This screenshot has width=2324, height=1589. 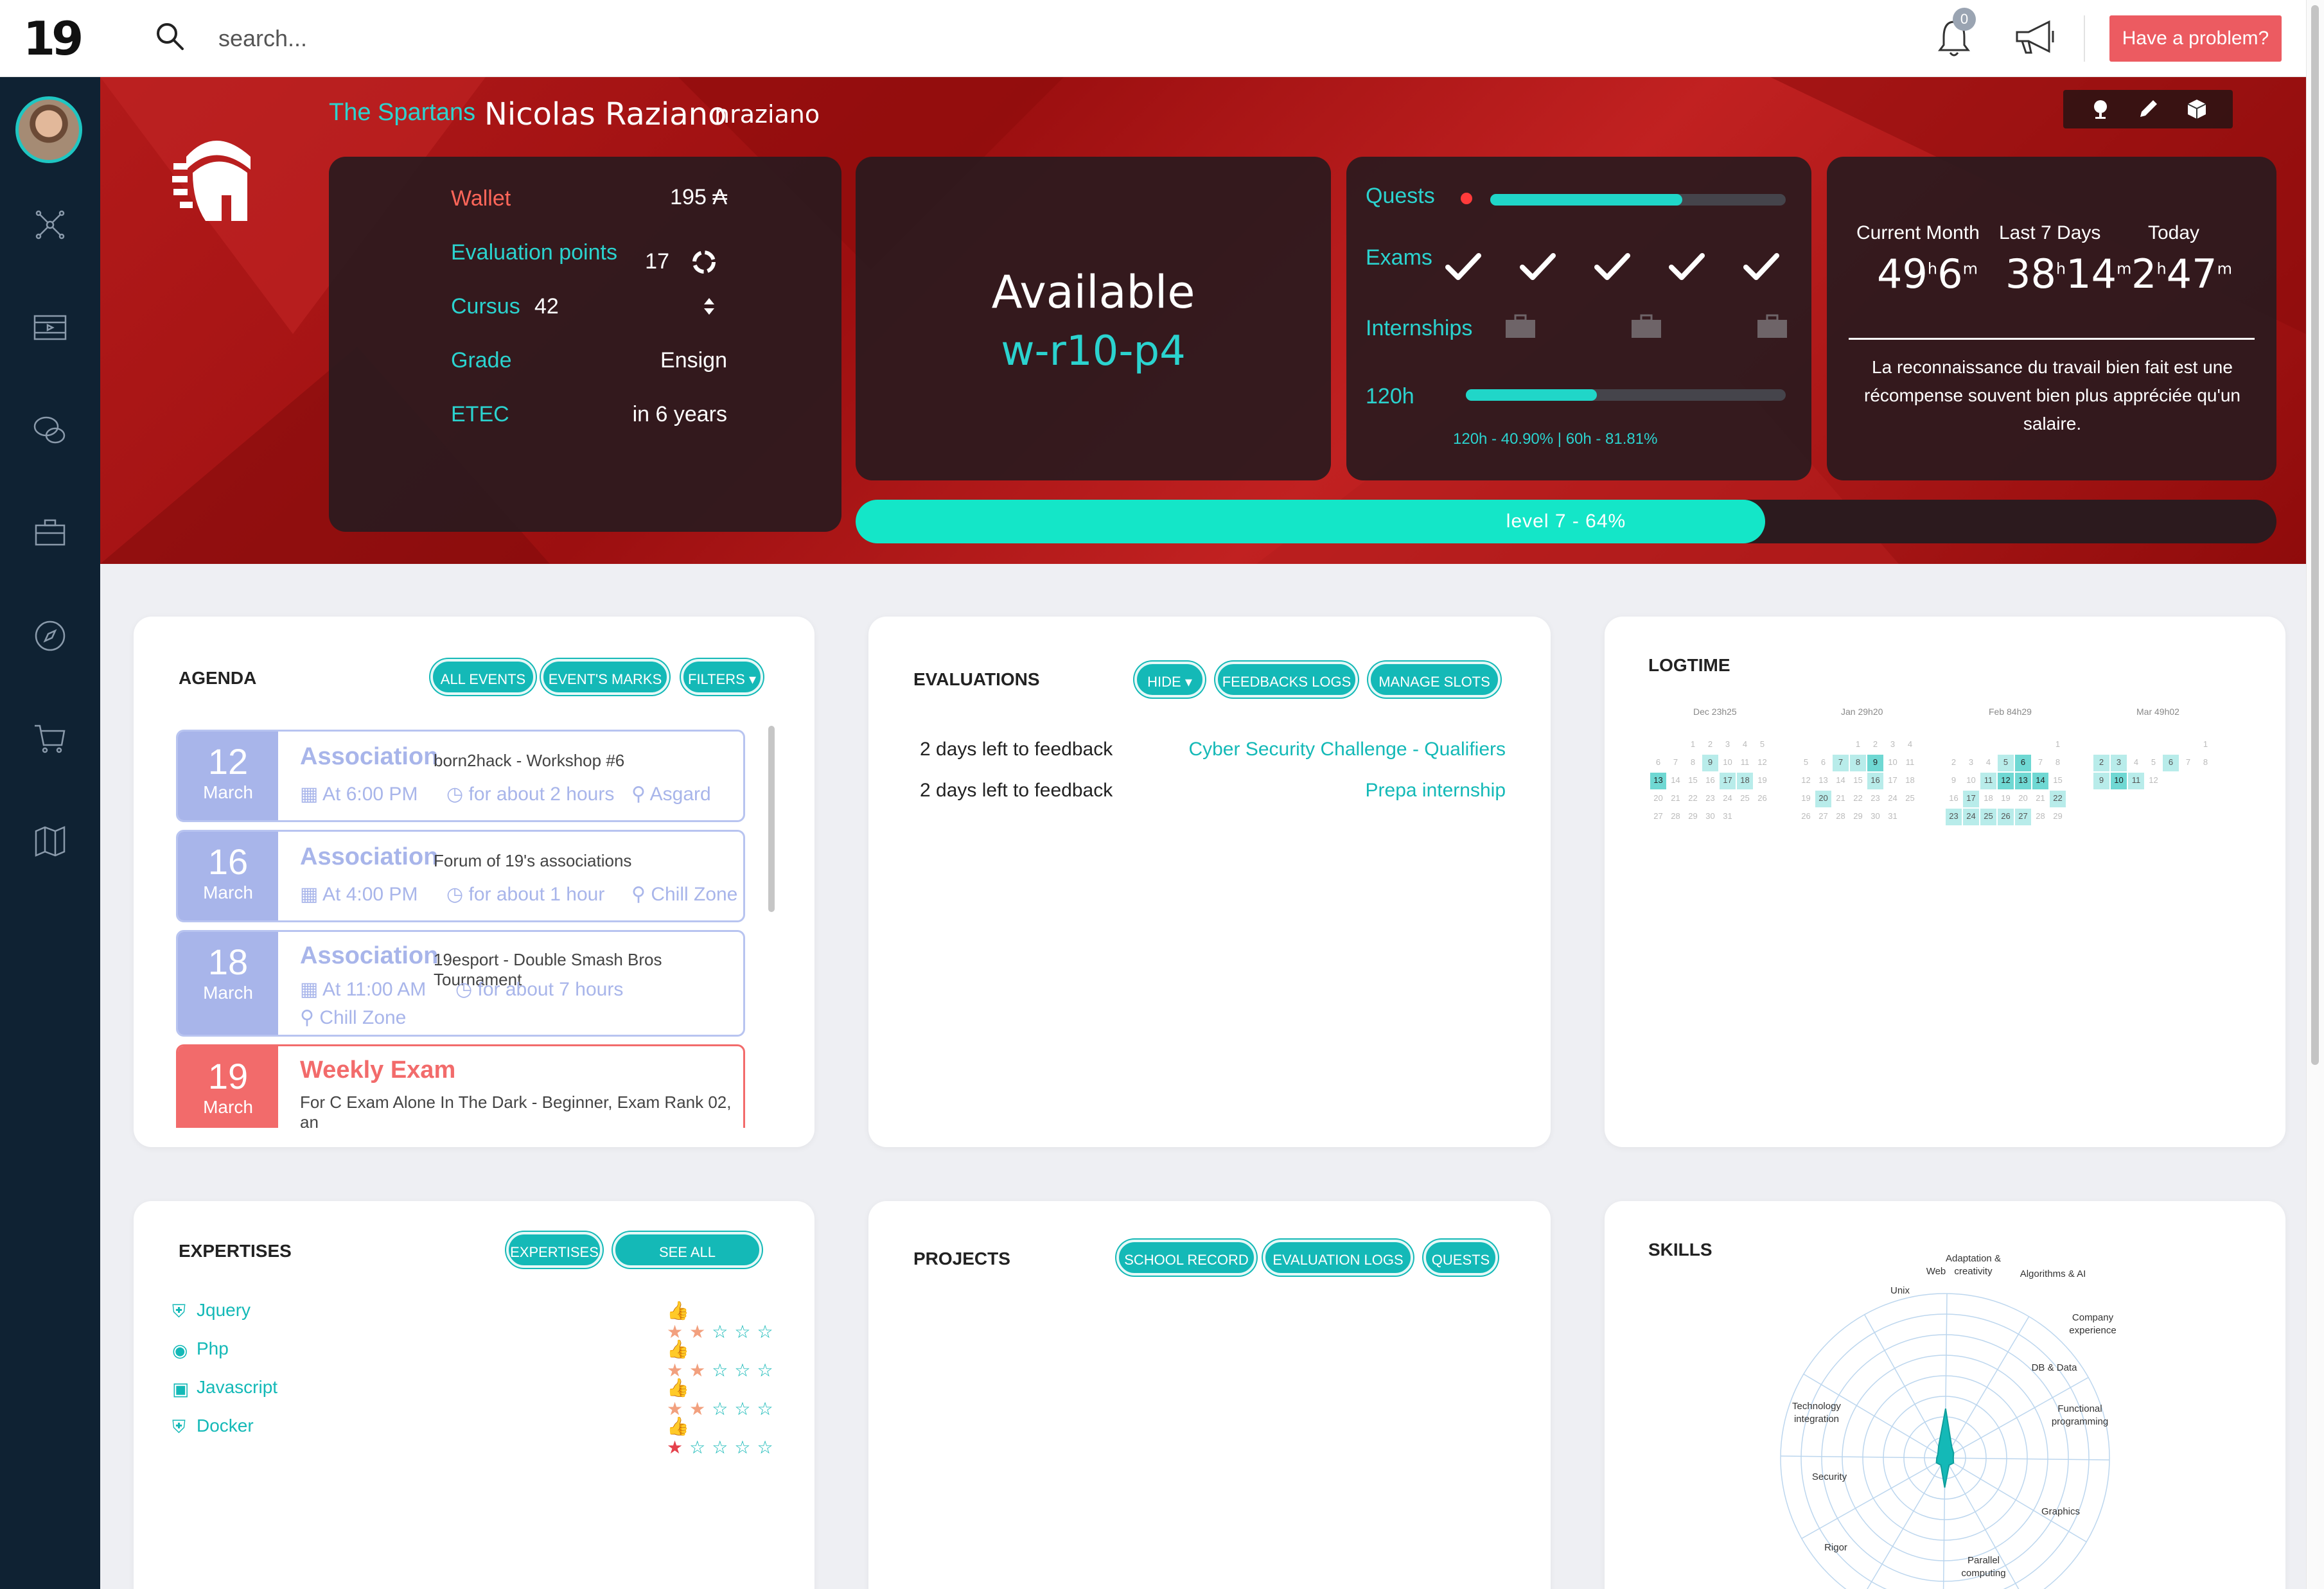 What do you see at coordinates (474, 1396) in the screenshot?
I see `expertise-row: ▣ Javascript 👍★★☆☆☆` at bounding box center [474, 1396].